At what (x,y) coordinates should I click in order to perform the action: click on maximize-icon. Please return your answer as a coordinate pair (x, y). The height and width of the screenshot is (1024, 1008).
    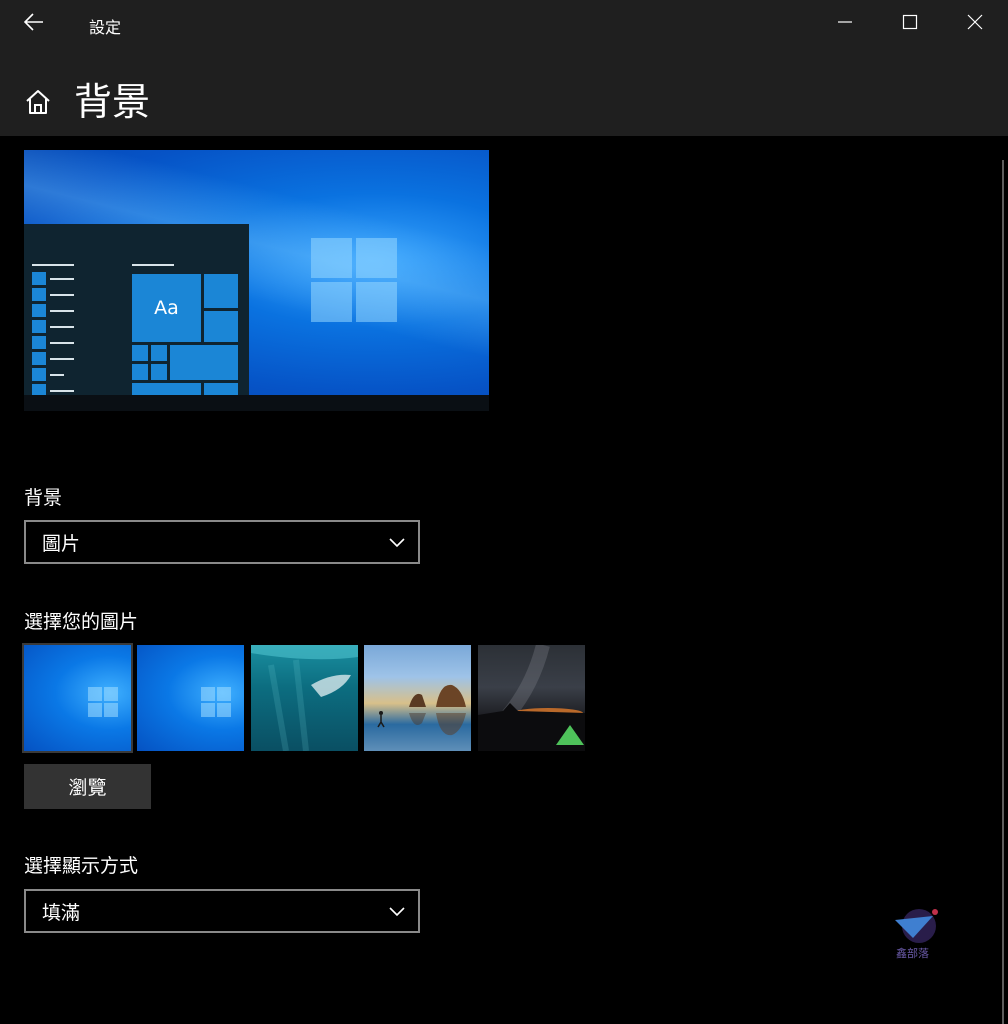
    Looking at the image, I should click on (910, 24).